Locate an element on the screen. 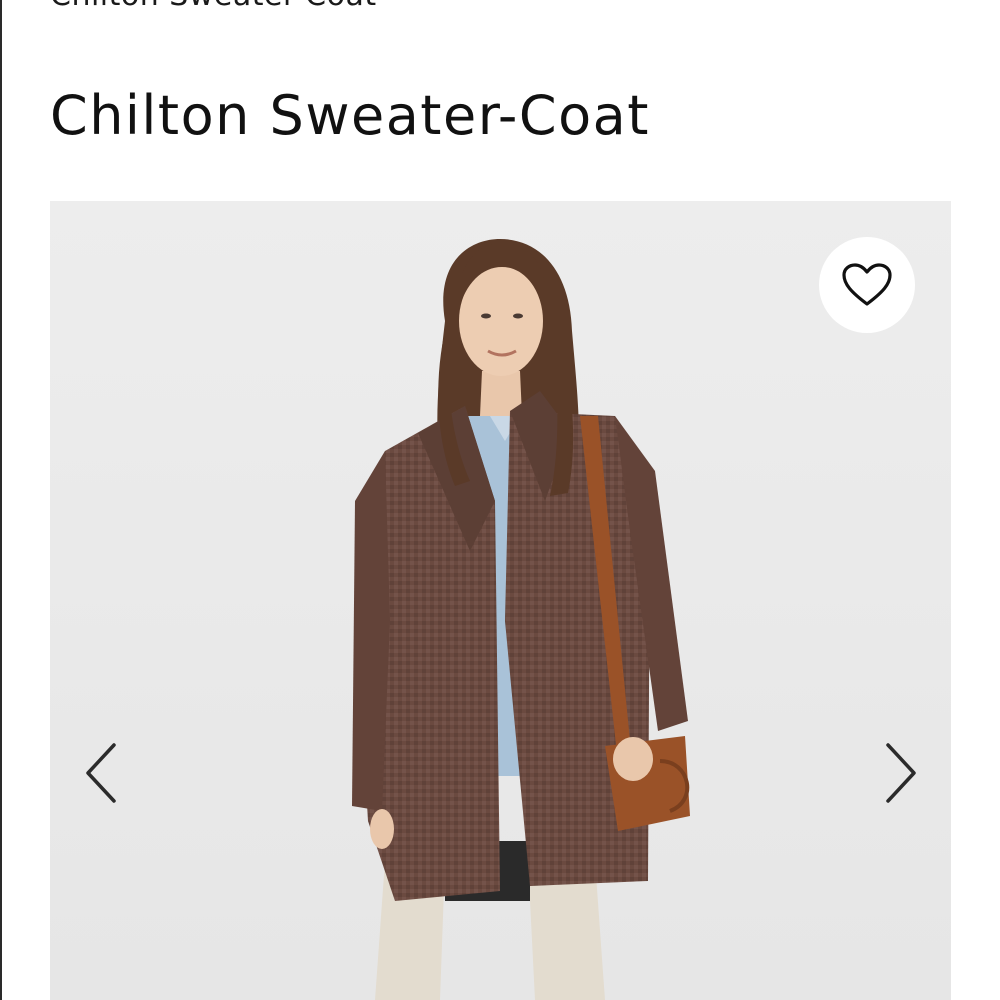 The height and width of the screenshot is (1000, 1000). chevron-right-icon is located at coordinates (901, 773).